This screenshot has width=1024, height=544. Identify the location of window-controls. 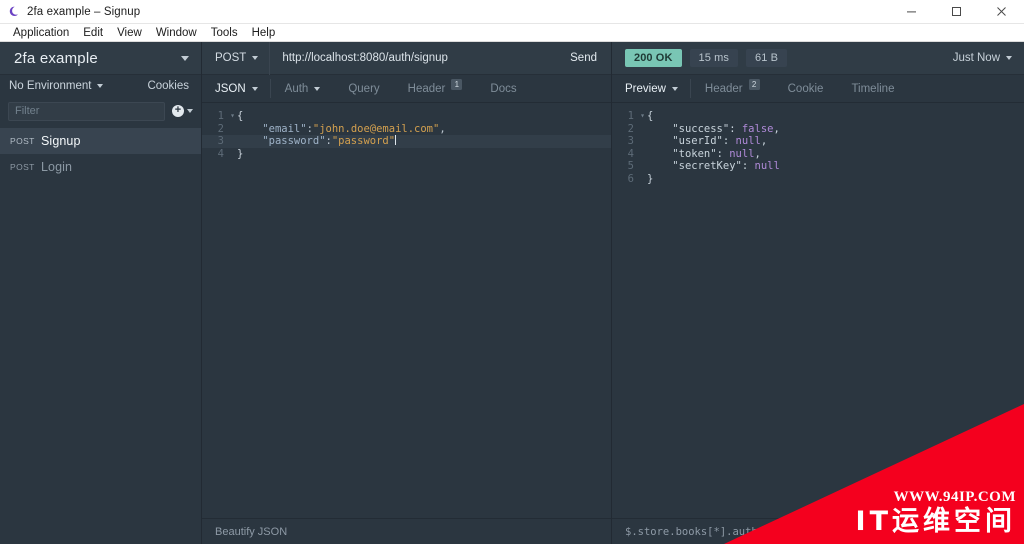
(956, 12).